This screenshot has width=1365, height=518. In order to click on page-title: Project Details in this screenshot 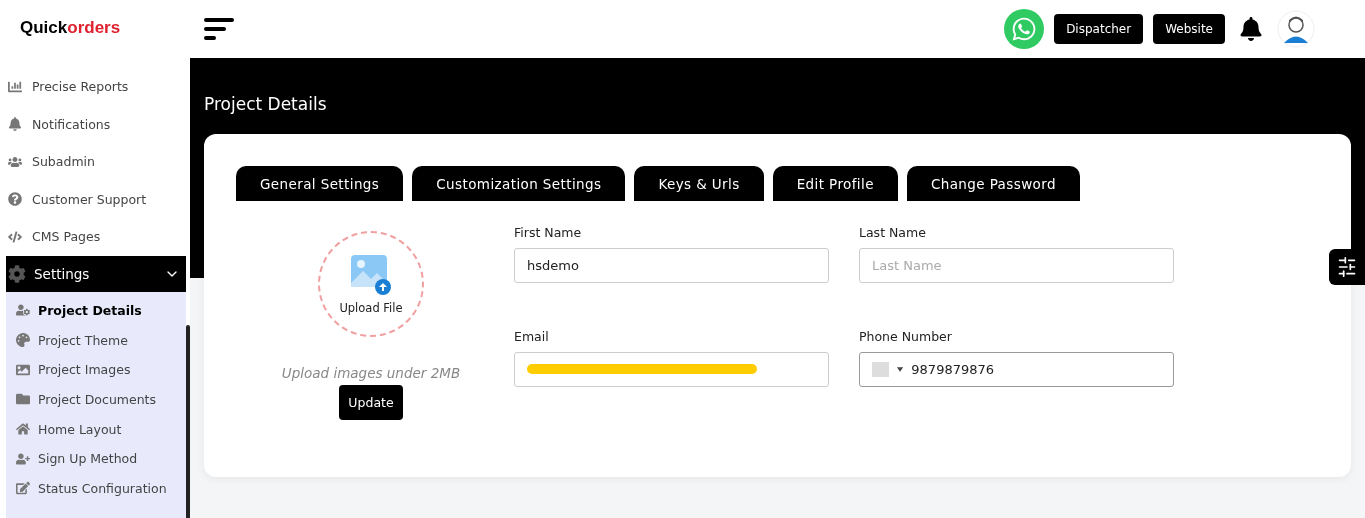, I will do `click(266, 104)`.